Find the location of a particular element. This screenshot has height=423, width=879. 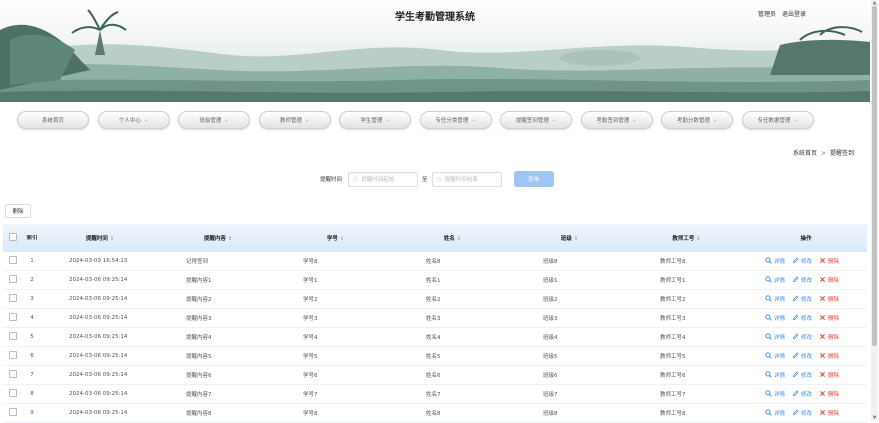

nav-item: 考勤分数管理 ⌄ is located at coordinates (697, 120).